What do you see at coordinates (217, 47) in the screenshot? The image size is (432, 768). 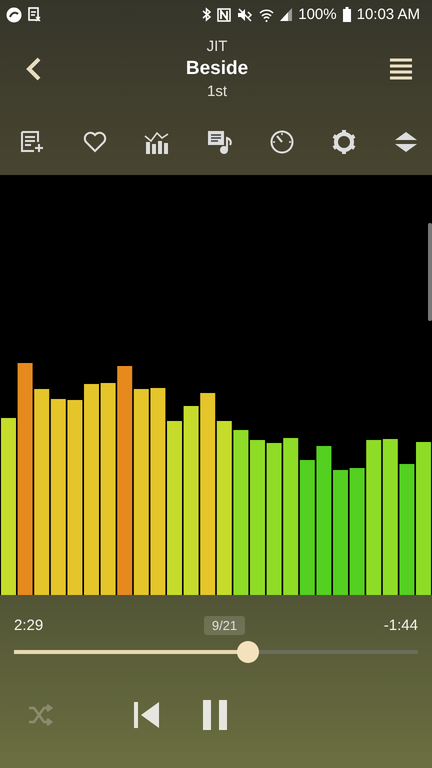 I see `artist-name: JIT` at bounding box center [217, 47].